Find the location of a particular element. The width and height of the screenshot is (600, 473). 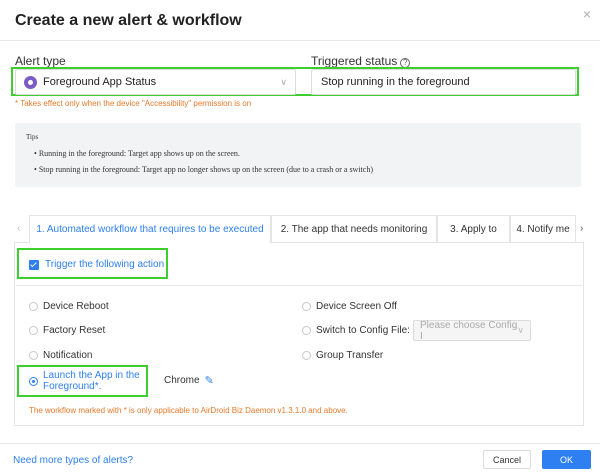

close-icon: × is located at coordinates (587, 14).